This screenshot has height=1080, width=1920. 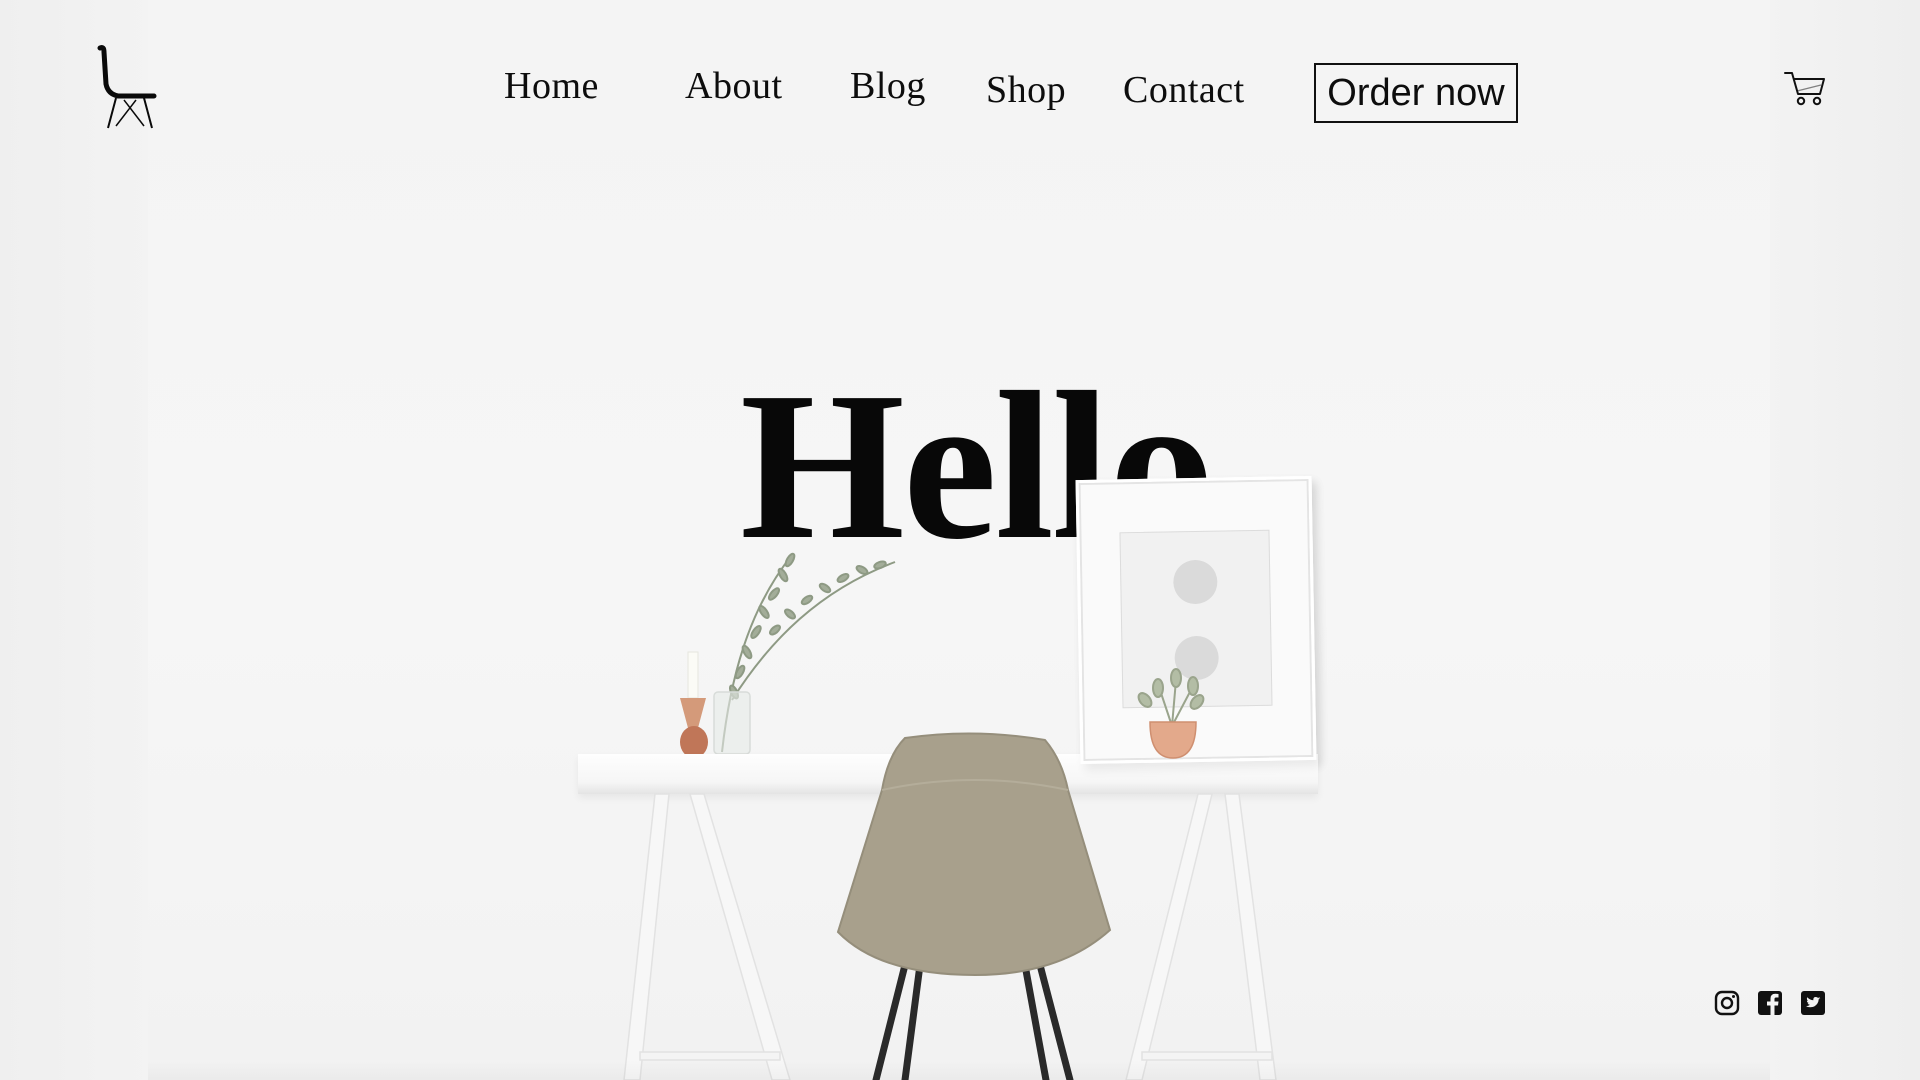 What do you see at coordinates (1813, 1003) in the screenshot?
I see `twitter-icon` at bounding box center [1813, 1003].